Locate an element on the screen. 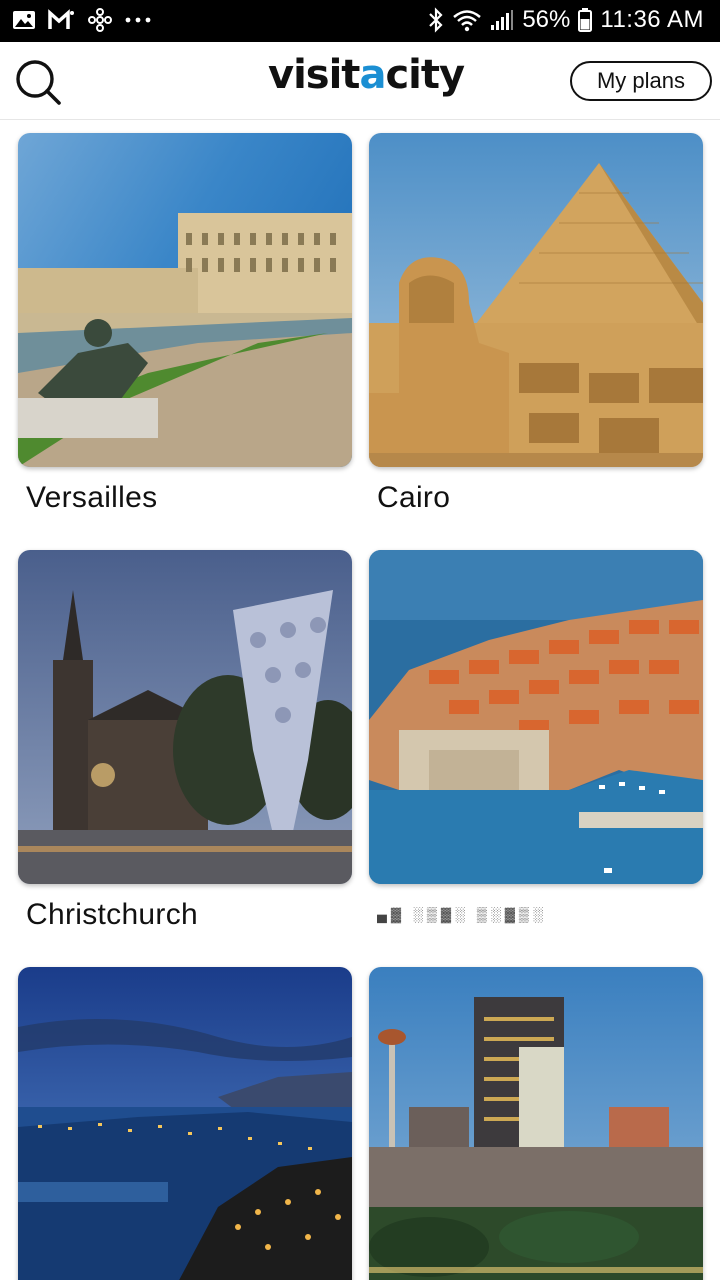 The width and height of the screenshot is (720, 1280). battery-icon is located at coordinates (585, 20).